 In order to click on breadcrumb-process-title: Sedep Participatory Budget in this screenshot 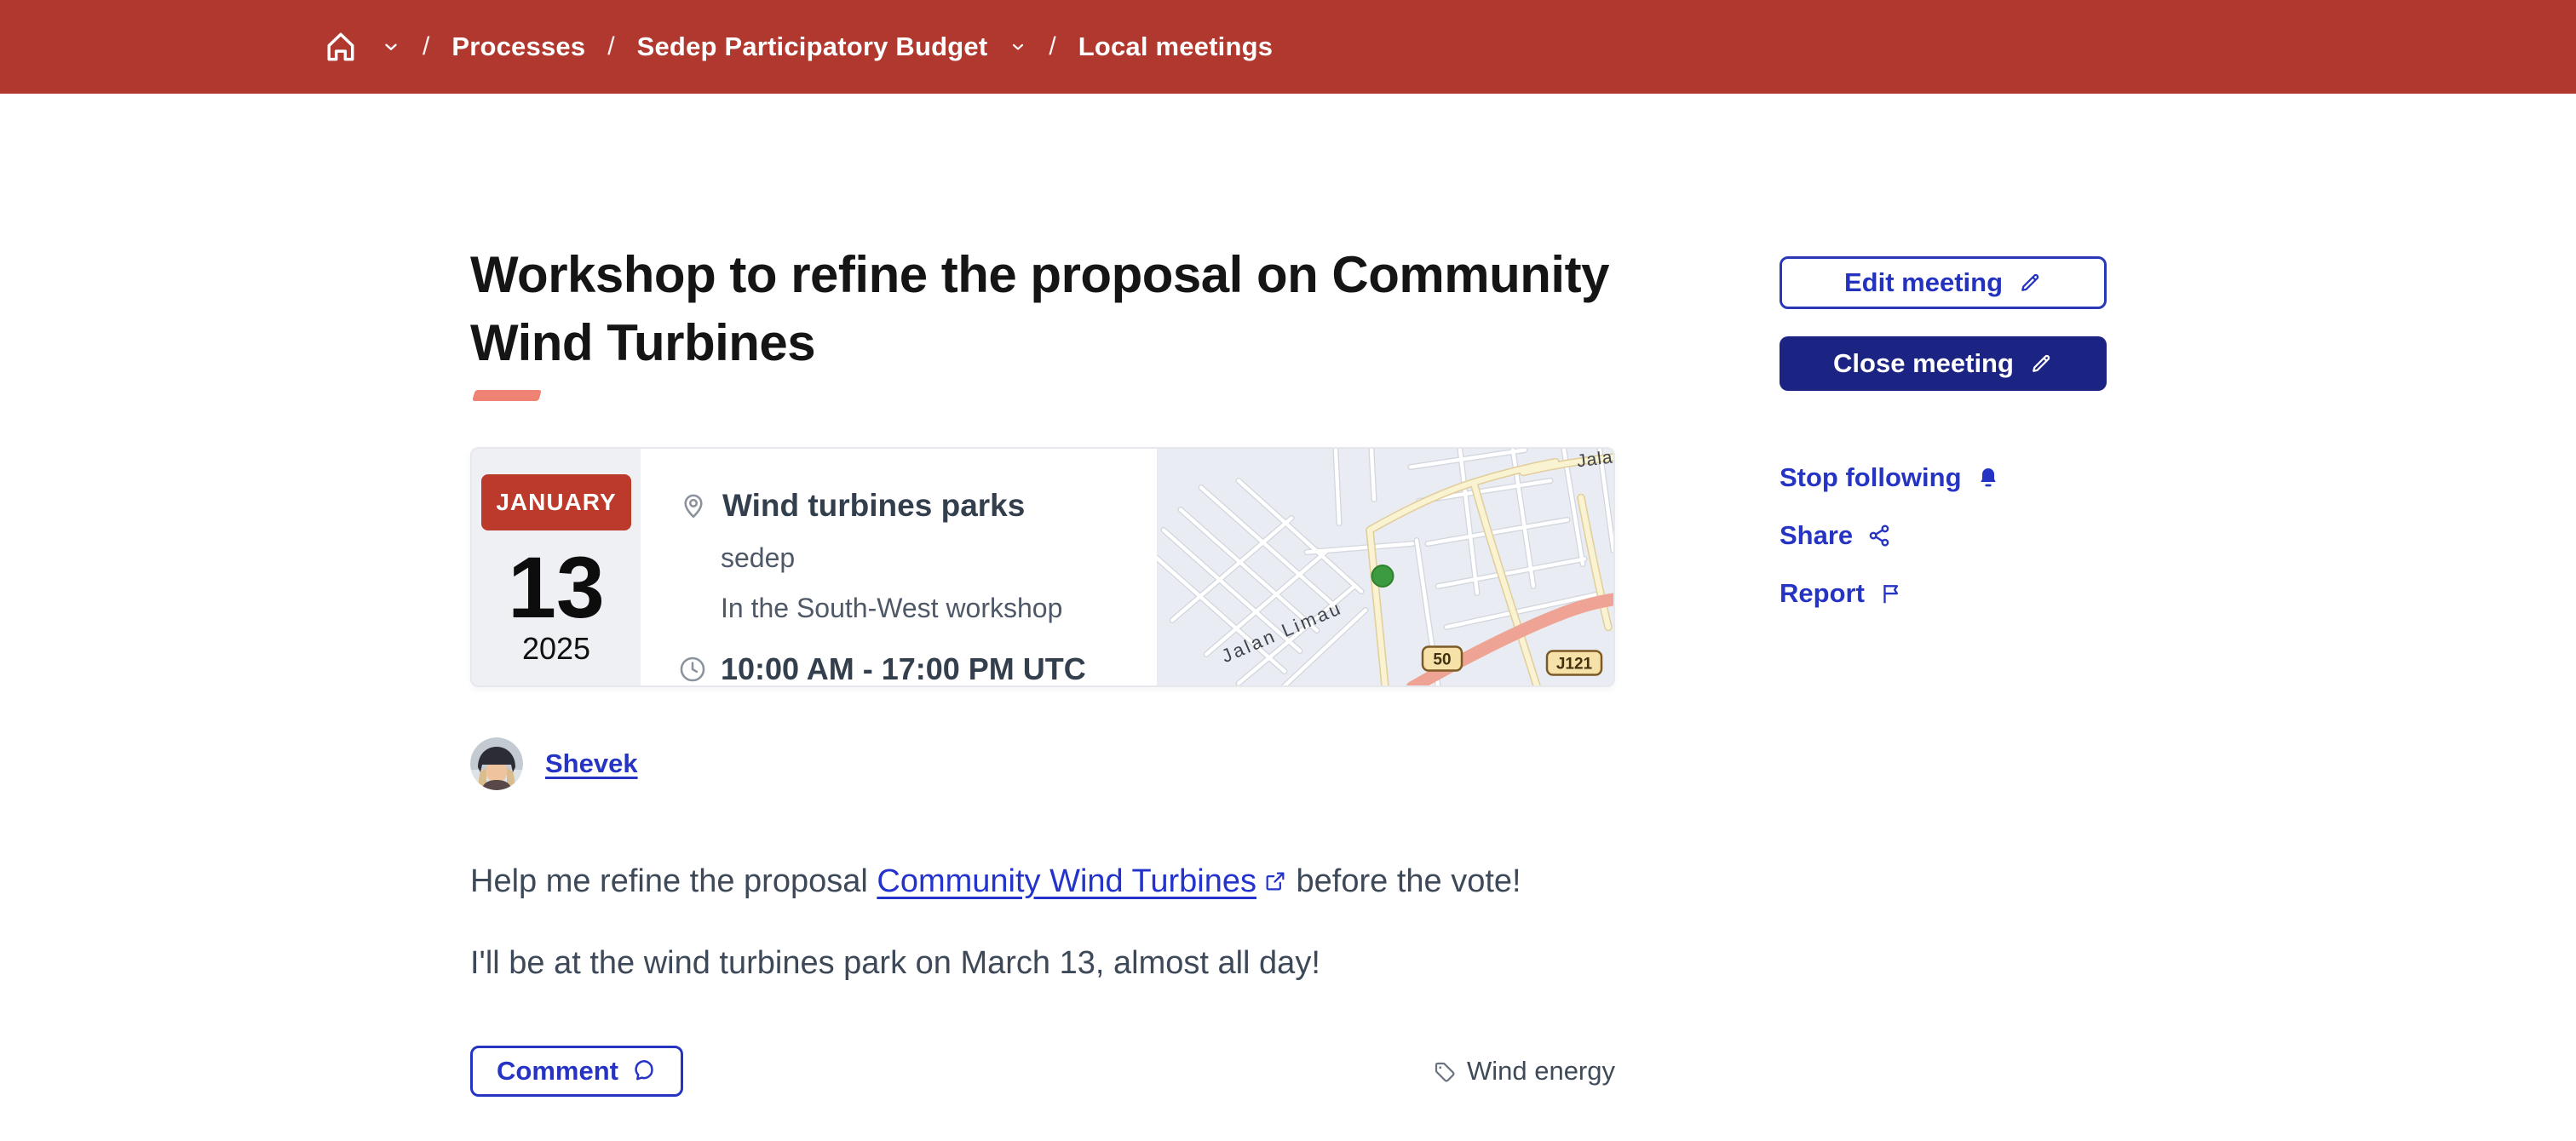, I will do `click(812, 47)`.